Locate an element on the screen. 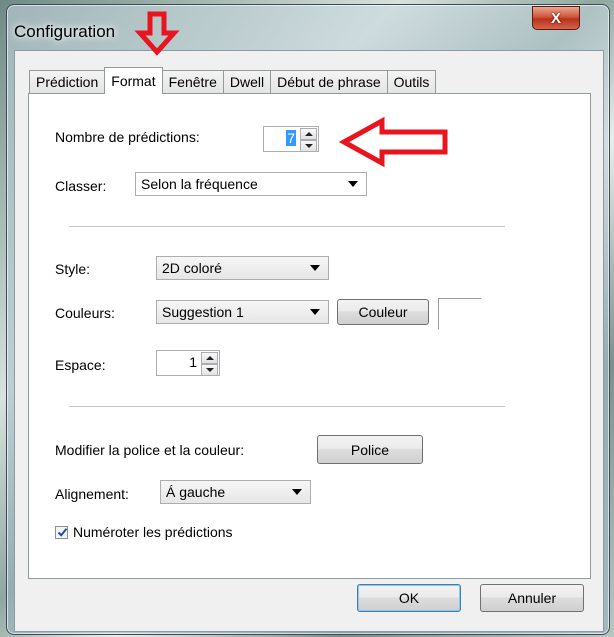 This screenshot has height=637, width=614. close-icon: X is located at coordinates (555, 18).